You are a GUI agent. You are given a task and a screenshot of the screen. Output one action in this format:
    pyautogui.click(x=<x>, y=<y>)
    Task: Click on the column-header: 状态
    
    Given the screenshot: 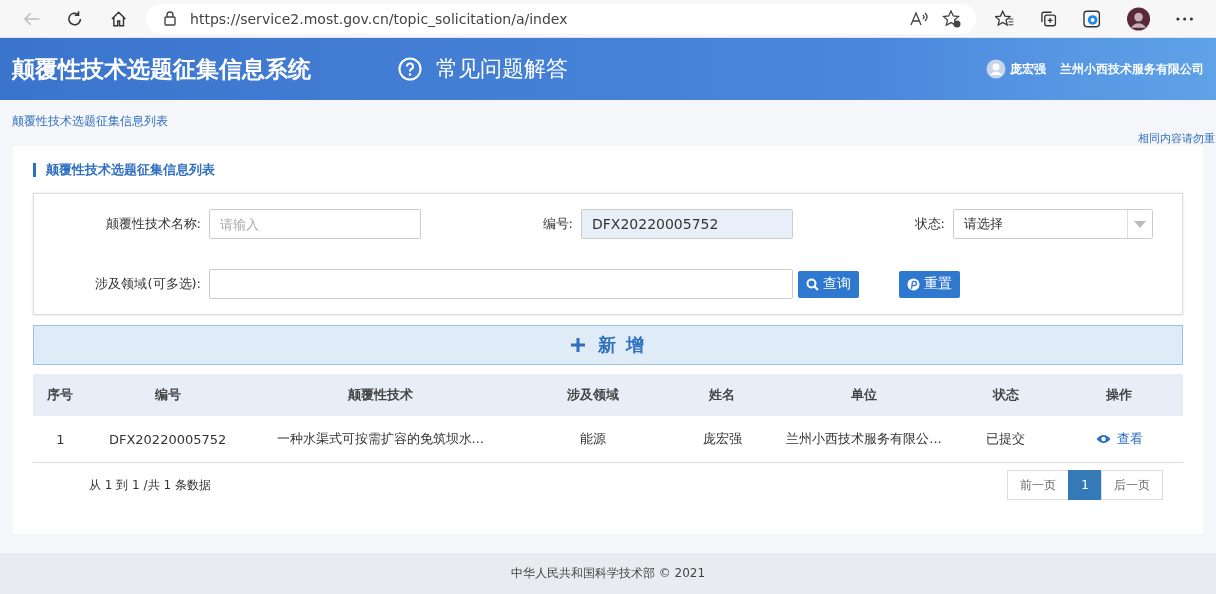 What is the action you would take?
    pyautogui.click(x=1005, y=394)
    